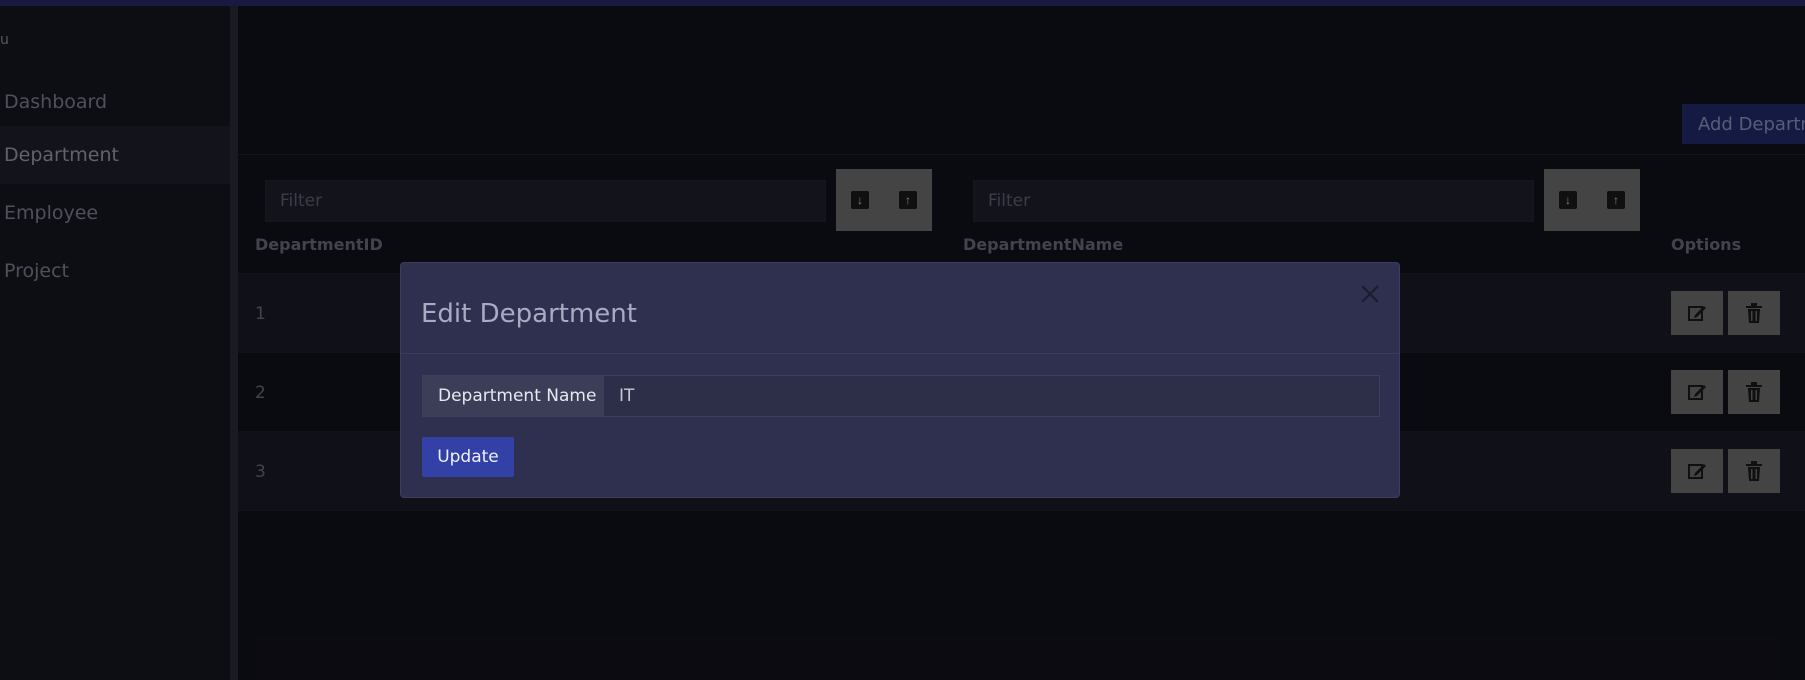  Describe the element at coordinates (991, 396) in the screenshot. I see `department-name-field` at that location.